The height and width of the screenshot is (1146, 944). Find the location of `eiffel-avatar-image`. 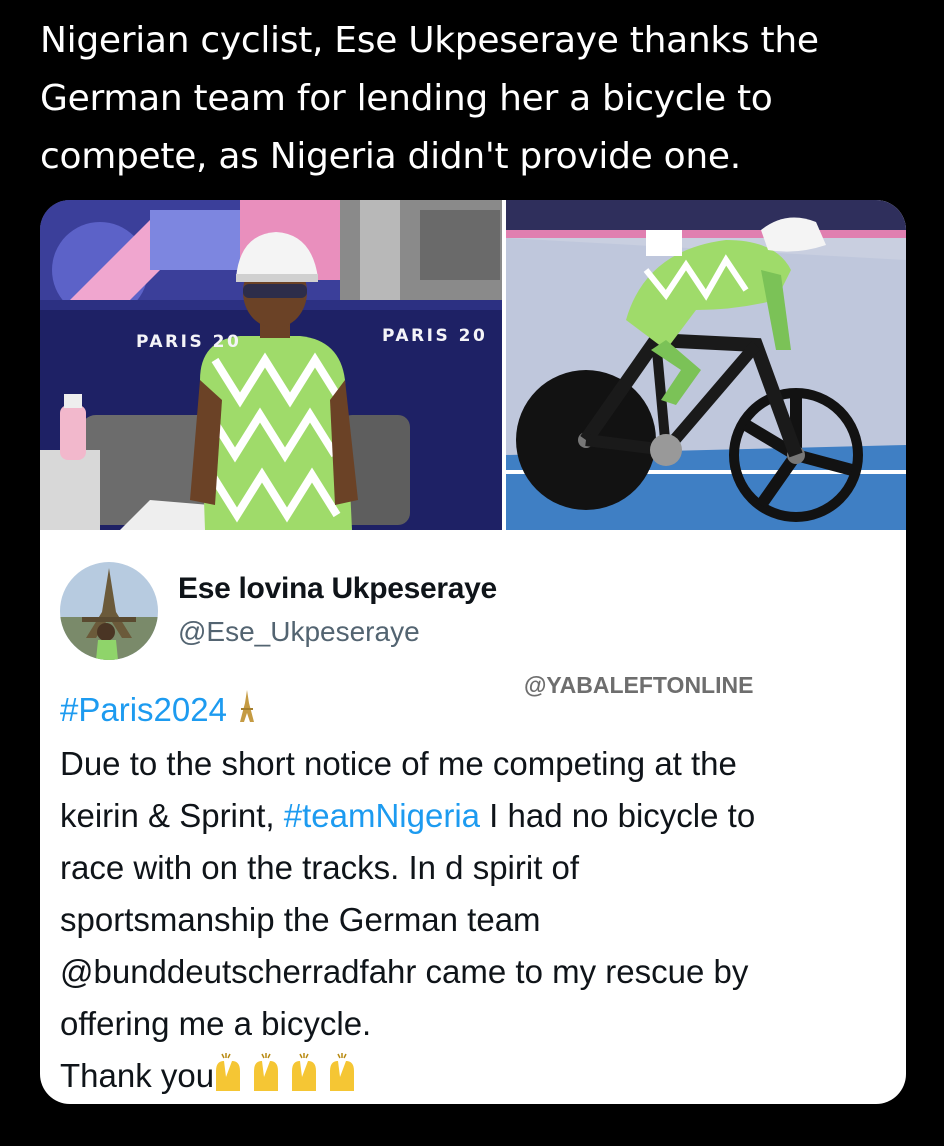

eiffel-avatar-image is located at coordinates (109, 611).